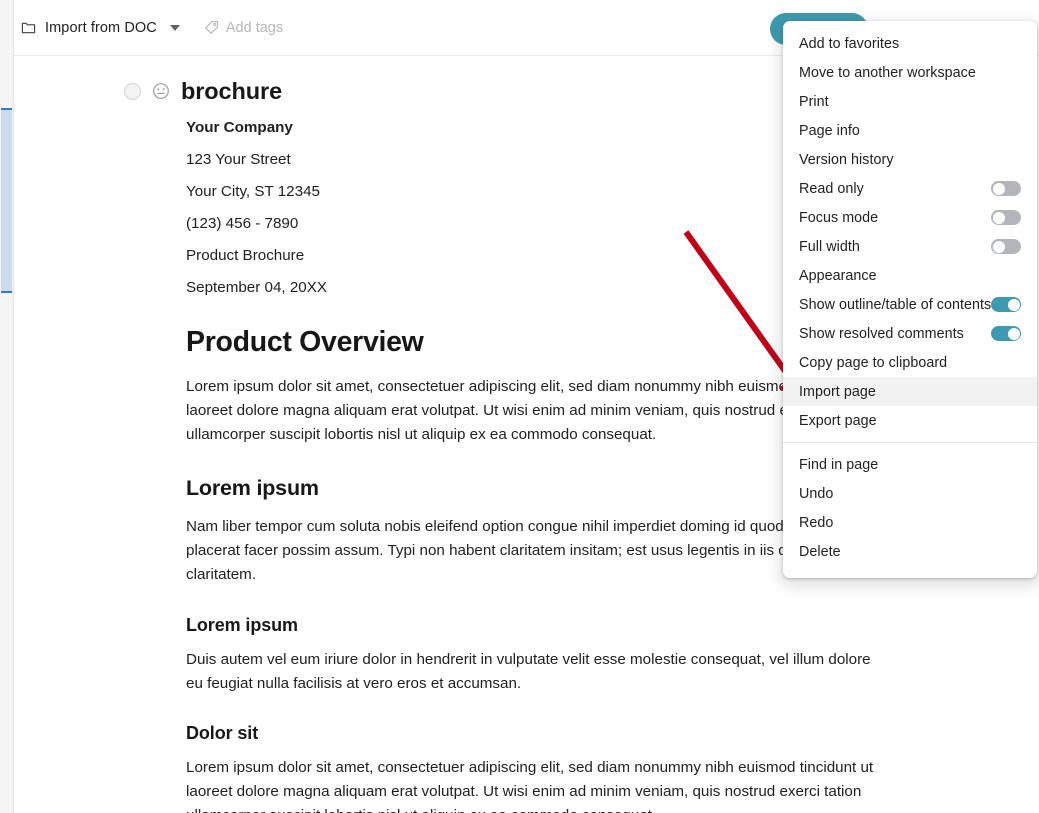  What do you see at coordinates (132, 91) in the screenshot?
I see `status-circle-icon` at bounding box center [132, 91].